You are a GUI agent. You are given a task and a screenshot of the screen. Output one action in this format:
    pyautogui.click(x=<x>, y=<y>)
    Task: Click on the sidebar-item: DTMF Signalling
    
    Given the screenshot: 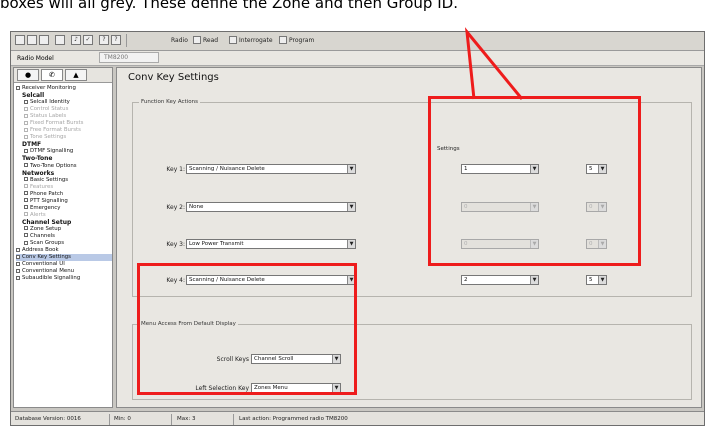 What is the action you would take?
    pyautogui.click(x=64, y=151)
    